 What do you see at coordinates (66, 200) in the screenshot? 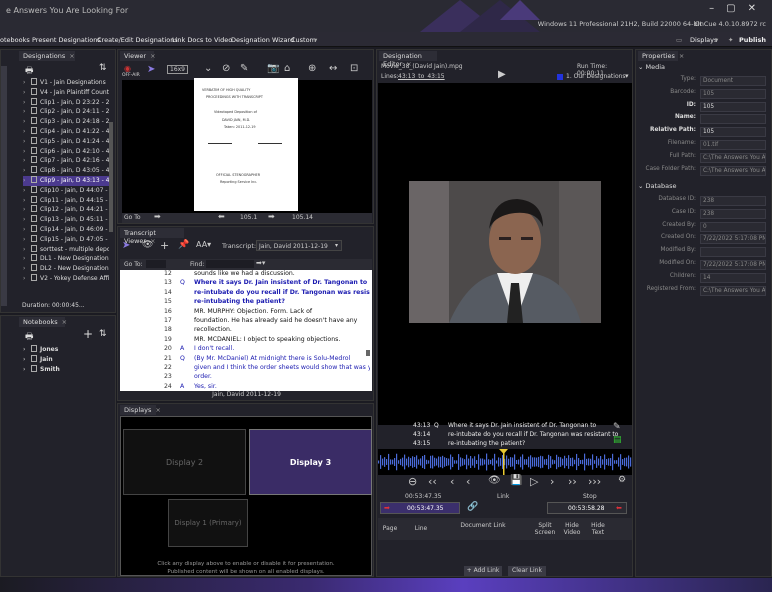
I see `designation-item: › Clip11 - Jain, D 44:15 - 44:` at bounding box center [66, 200].